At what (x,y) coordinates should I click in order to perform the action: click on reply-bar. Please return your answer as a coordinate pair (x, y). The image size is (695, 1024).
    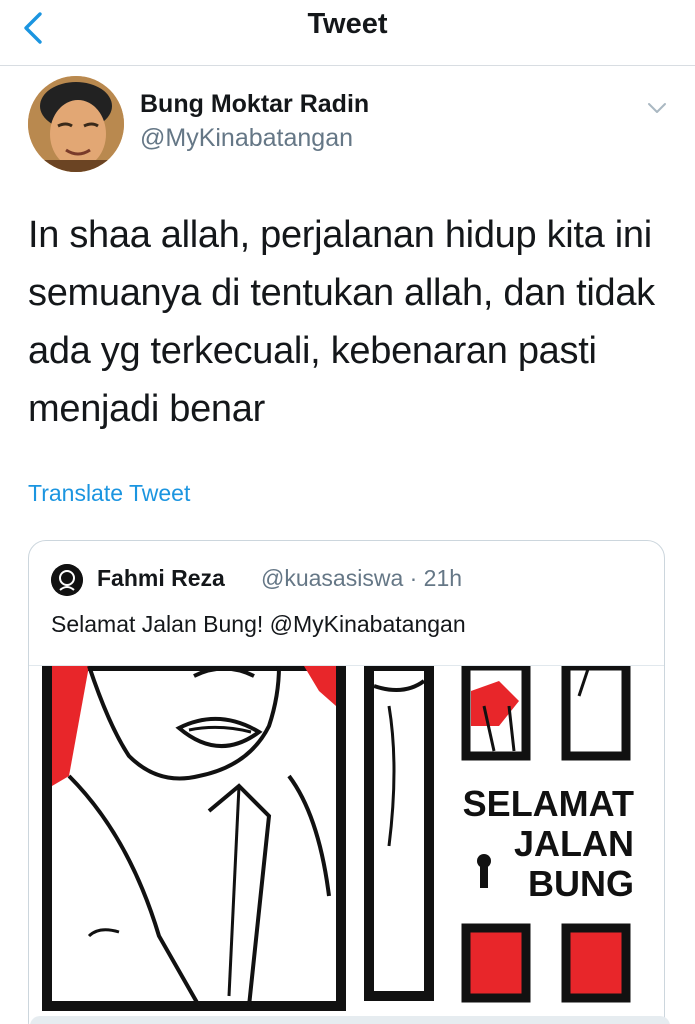
    Looking at the image, I should click on (350, 1020).